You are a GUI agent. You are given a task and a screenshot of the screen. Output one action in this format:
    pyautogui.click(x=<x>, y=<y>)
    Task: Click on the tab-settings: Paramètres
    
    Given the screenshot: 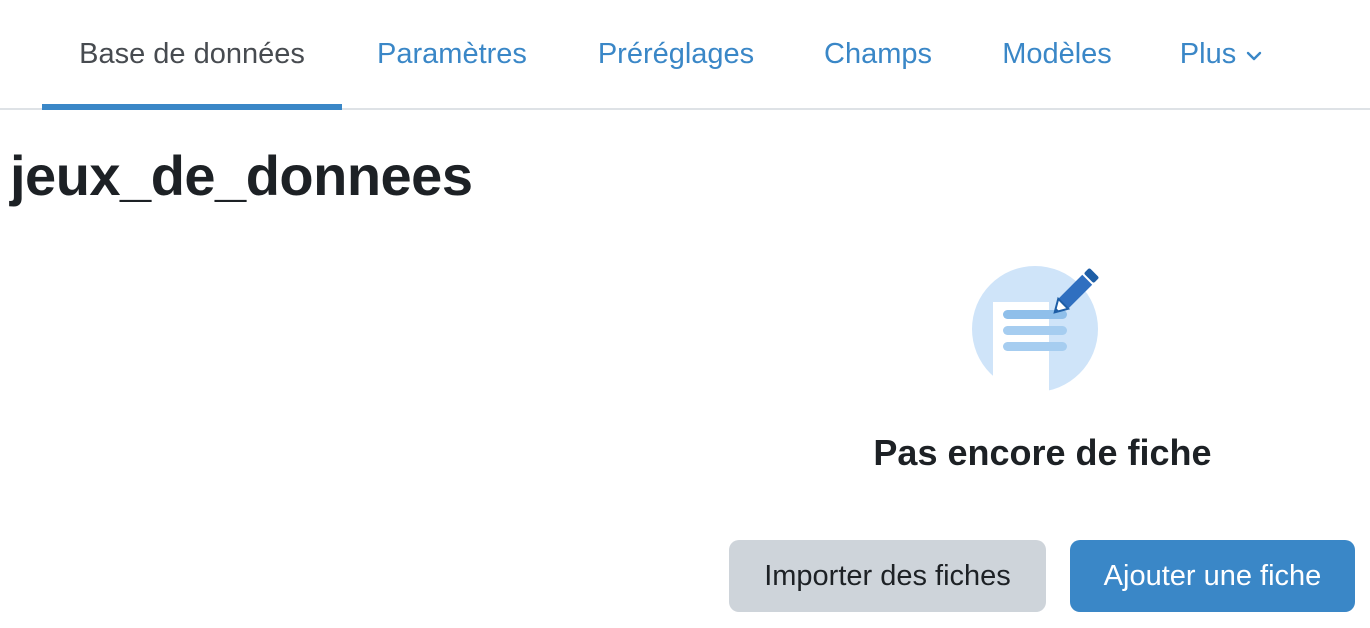 What is the action you would take?
    pyautogui.click(x=452, y=54)
    